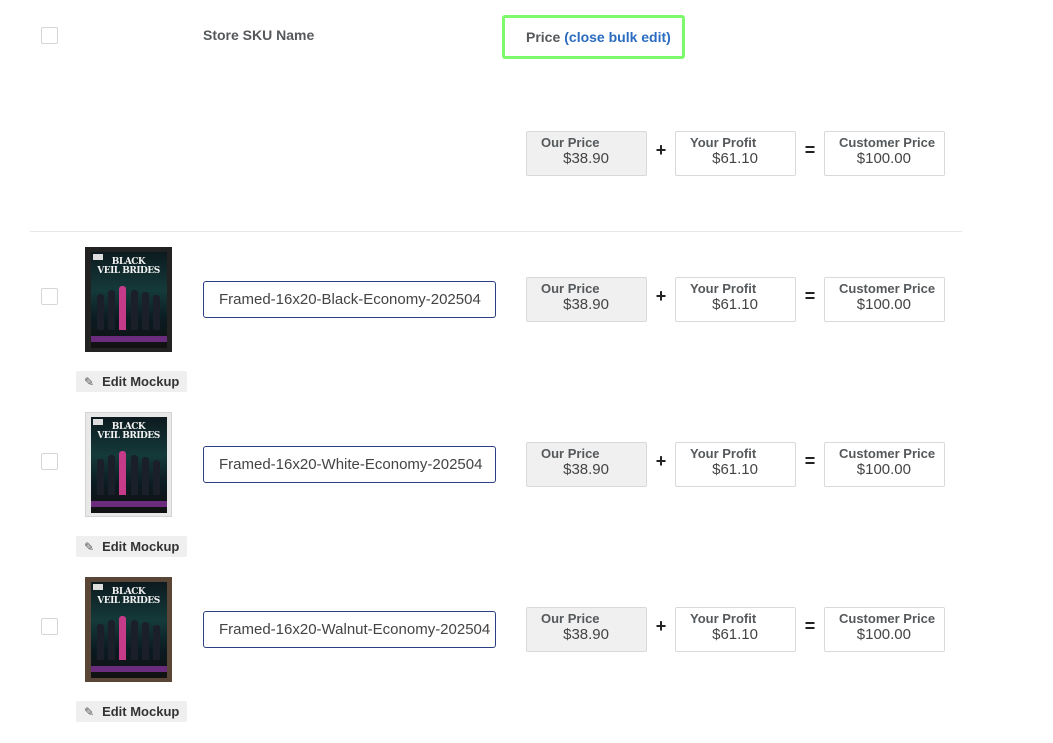 The image size is (1053, 743). I want to click on sku-name-input: Framed-16x20-Walnut-Economy-202504, so click(349, 629).